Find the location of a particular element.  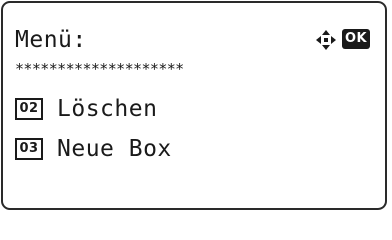

menu-item-new-box: 03 Neue Box is located at coordinates (93, 149).